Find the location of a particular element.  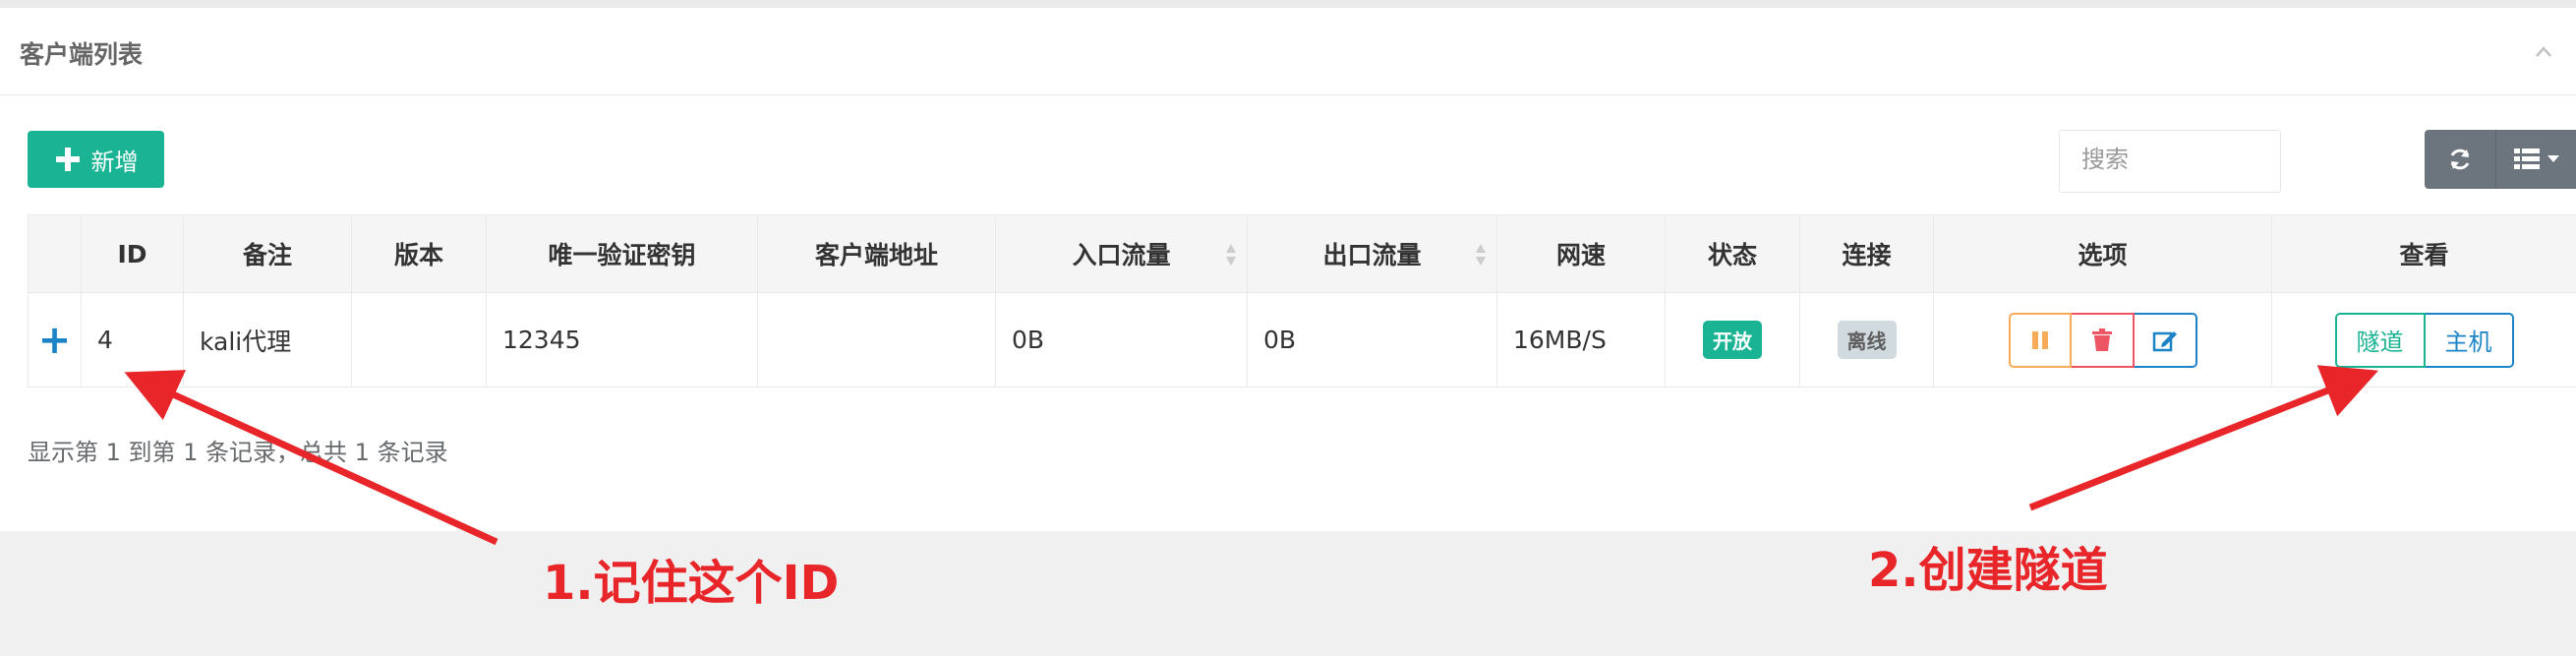

cell-view: 隧道 主机 is located at coordinates (2423, 340).